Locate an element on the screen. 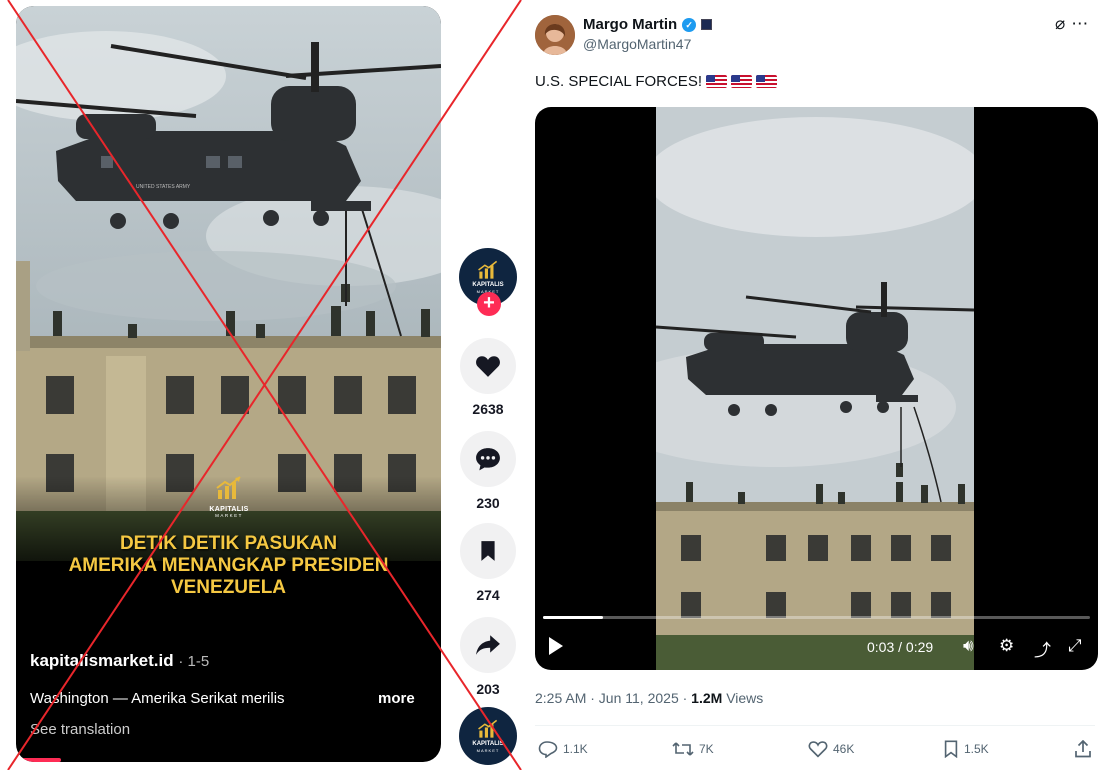 Image resolution: width=1100 pixels, height=770 pixels. author-name: Margo Martin ✓ is located at coordinates (648, 24).